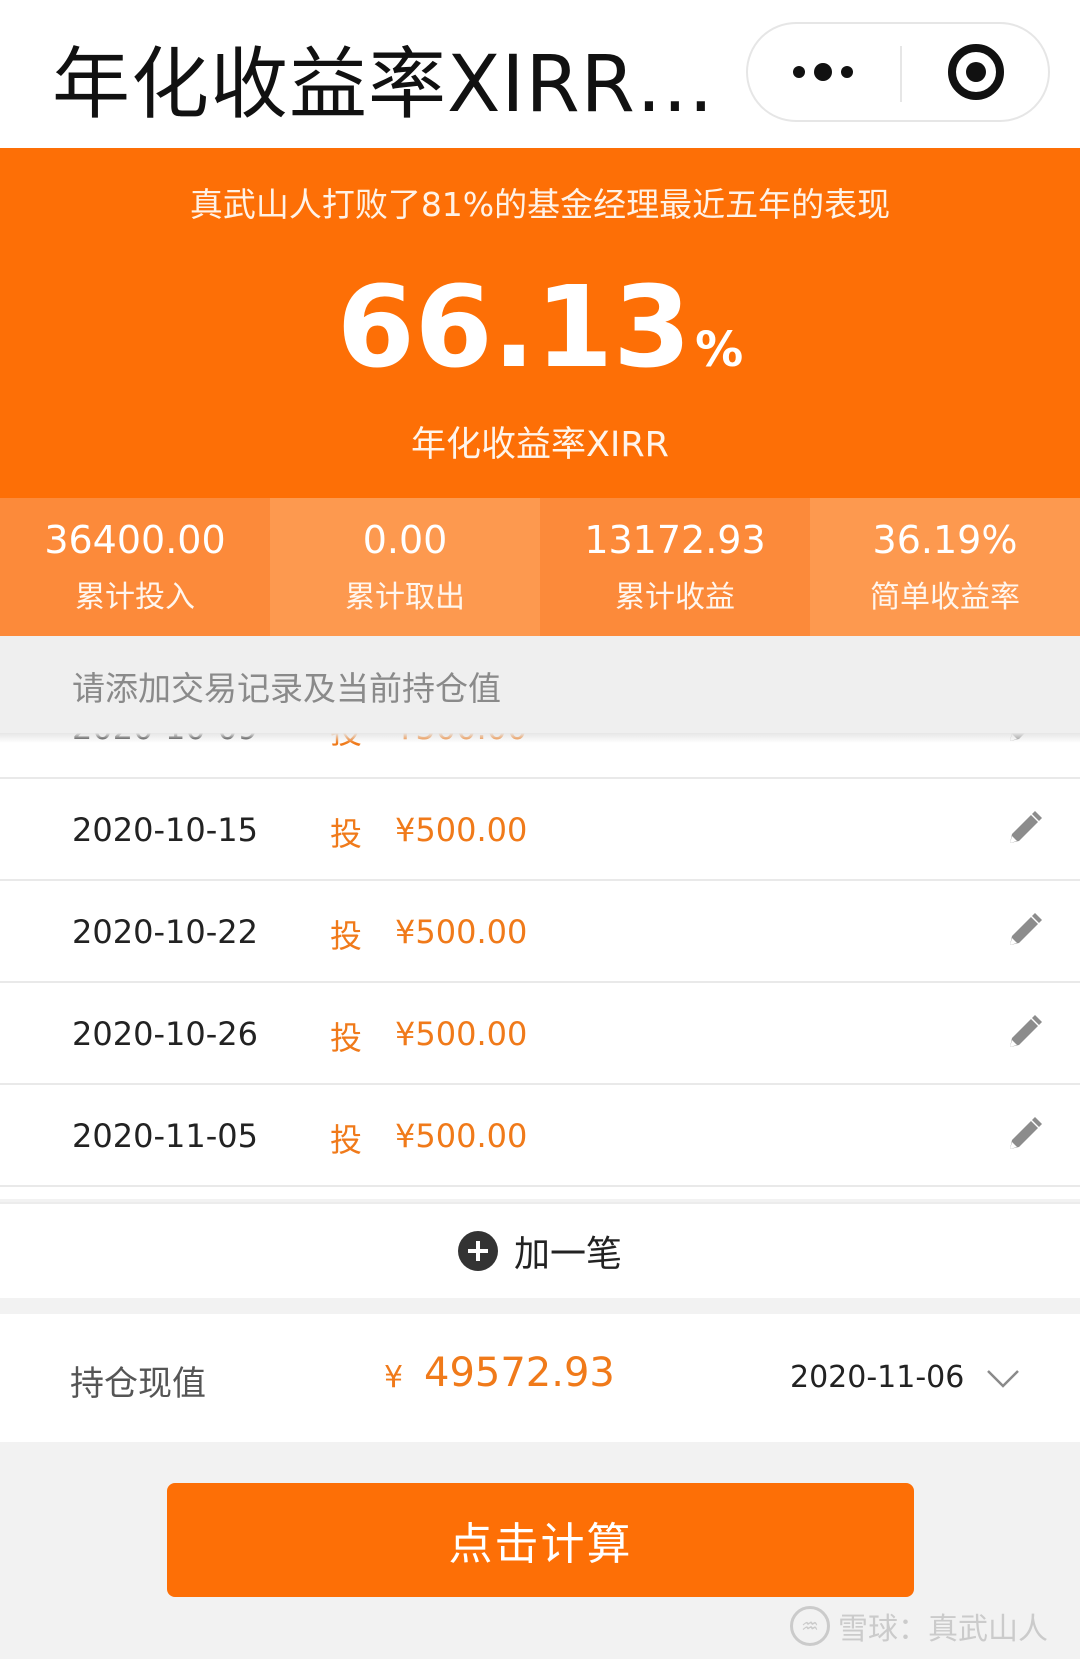 Image resolution: width=1080 pixels, height=1659 pixels. I want to click on rate-unit: %, so click(719, 350).